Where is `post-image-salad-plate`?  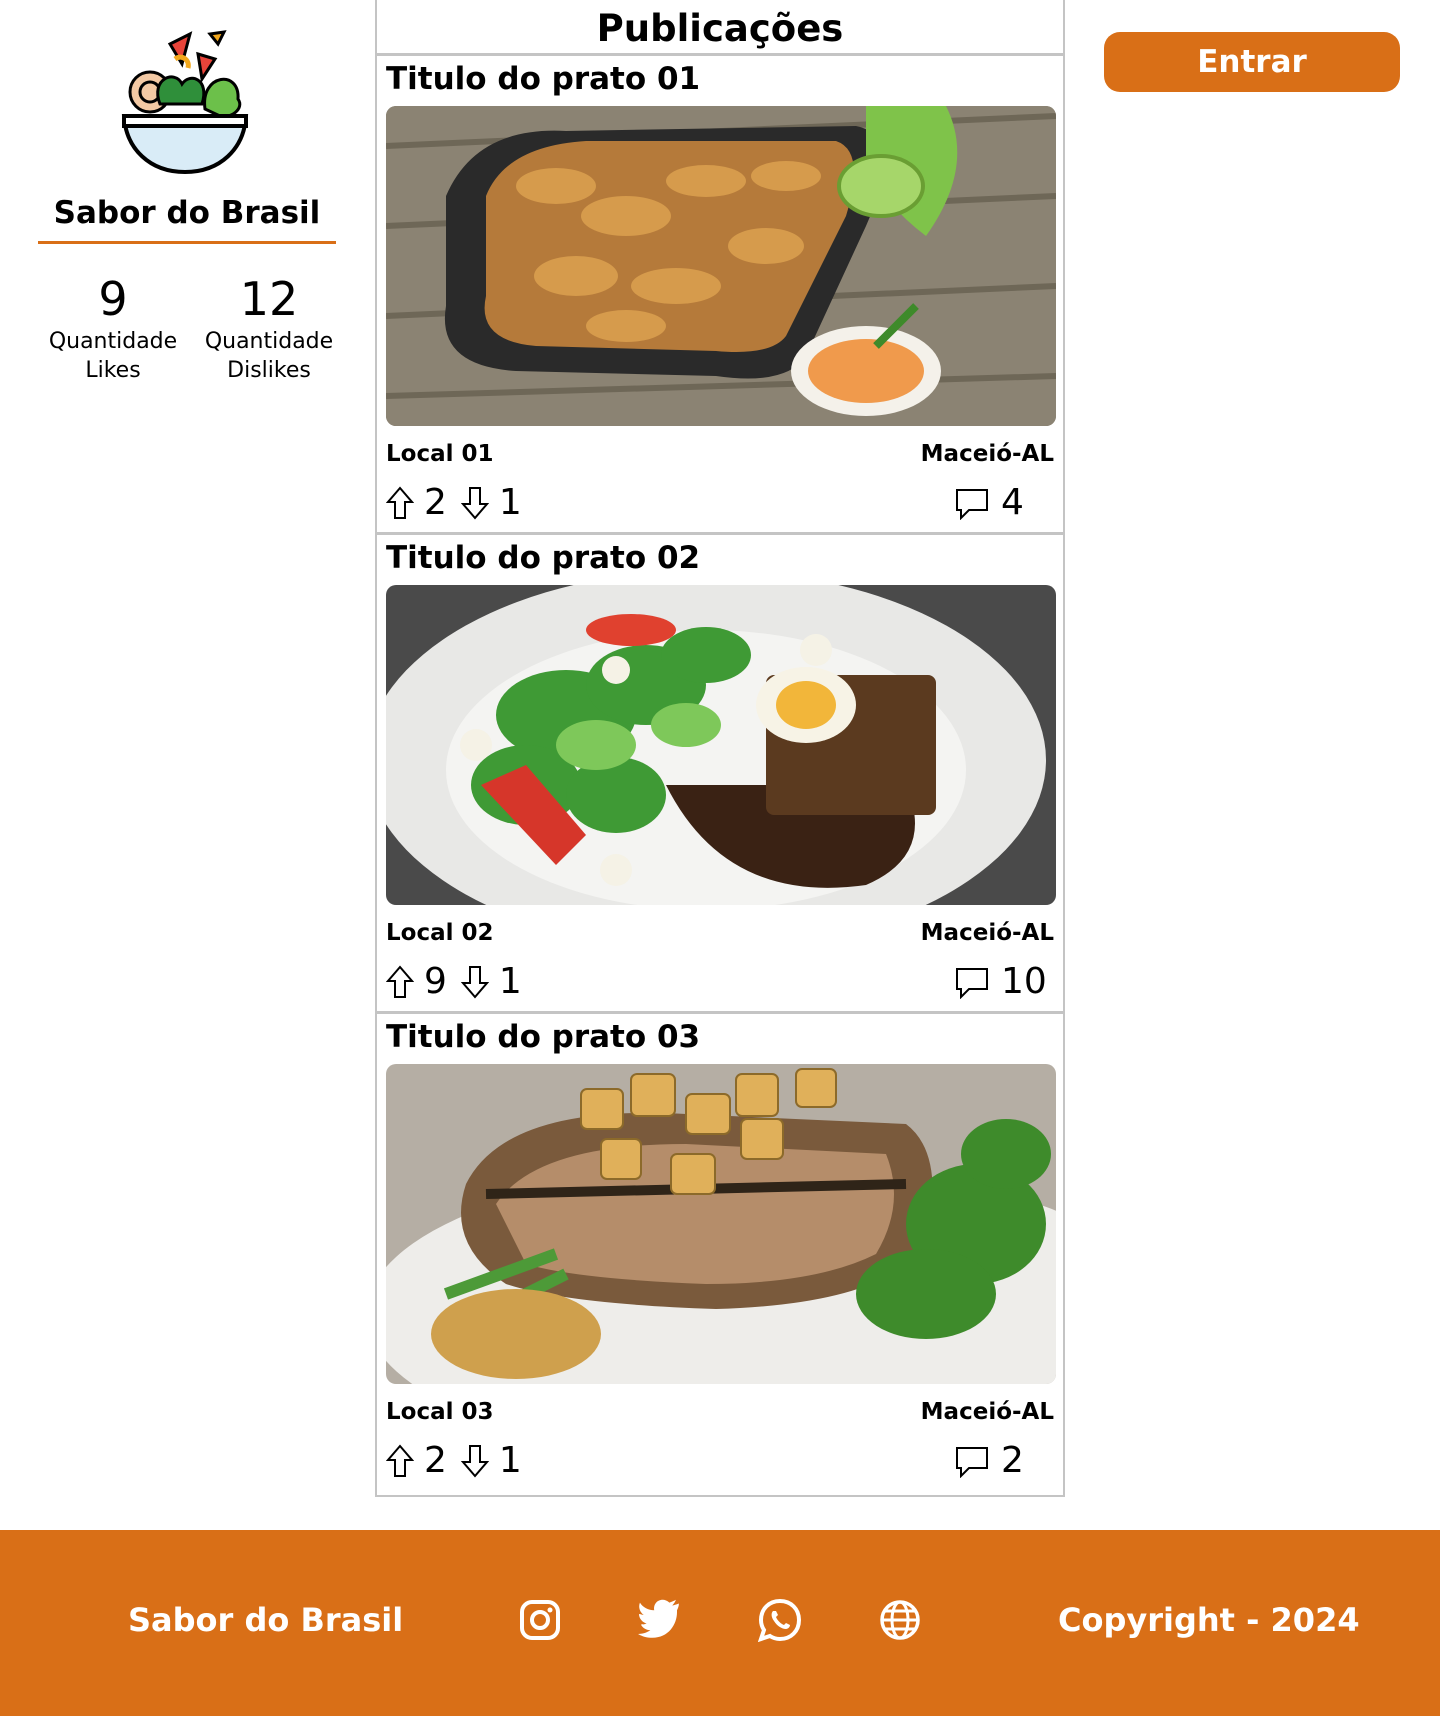 post-image-salad-plate is located at coordinates (721, 745).